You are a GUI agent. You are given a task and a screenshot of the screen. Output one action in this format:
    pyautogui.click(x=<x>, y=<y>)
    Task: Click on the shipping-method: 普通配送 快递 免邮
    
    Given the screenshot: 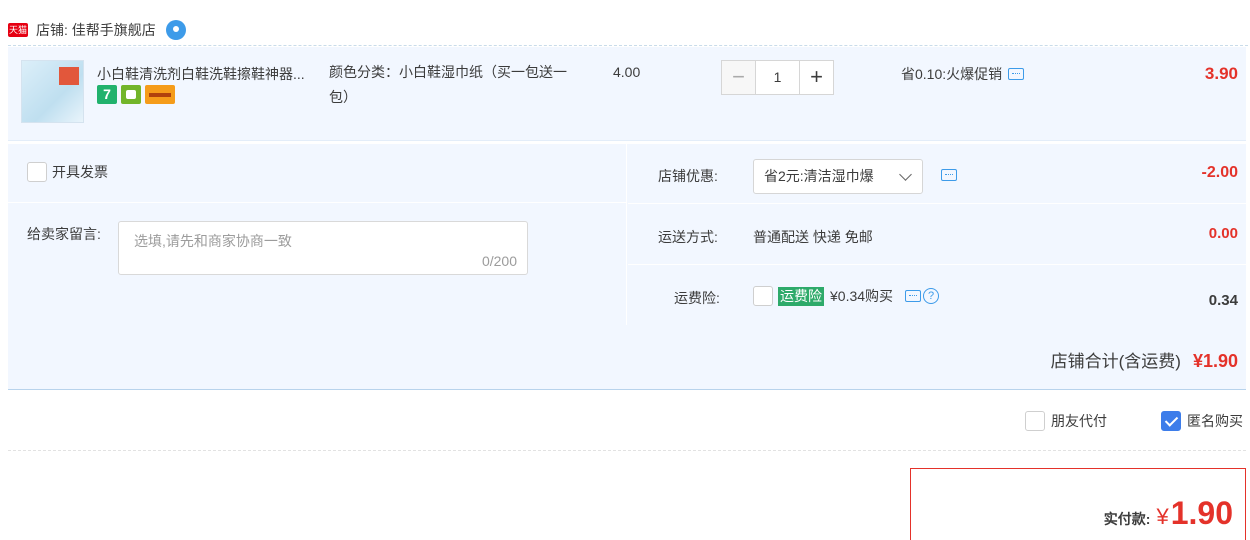 What is the action you would take?
    pyautogui.click(x=813, y=237)
    